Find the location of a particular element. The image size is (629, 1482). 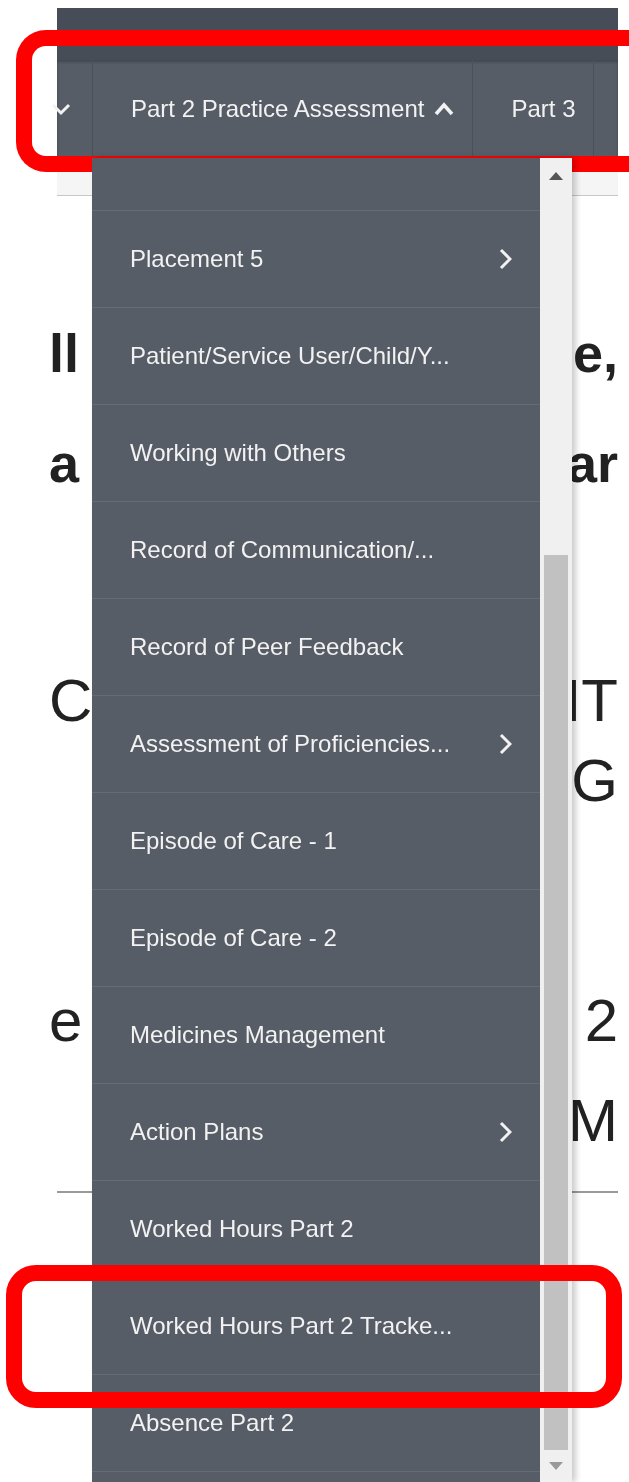

chevron-down-icon is located at coordinates (61, 109).